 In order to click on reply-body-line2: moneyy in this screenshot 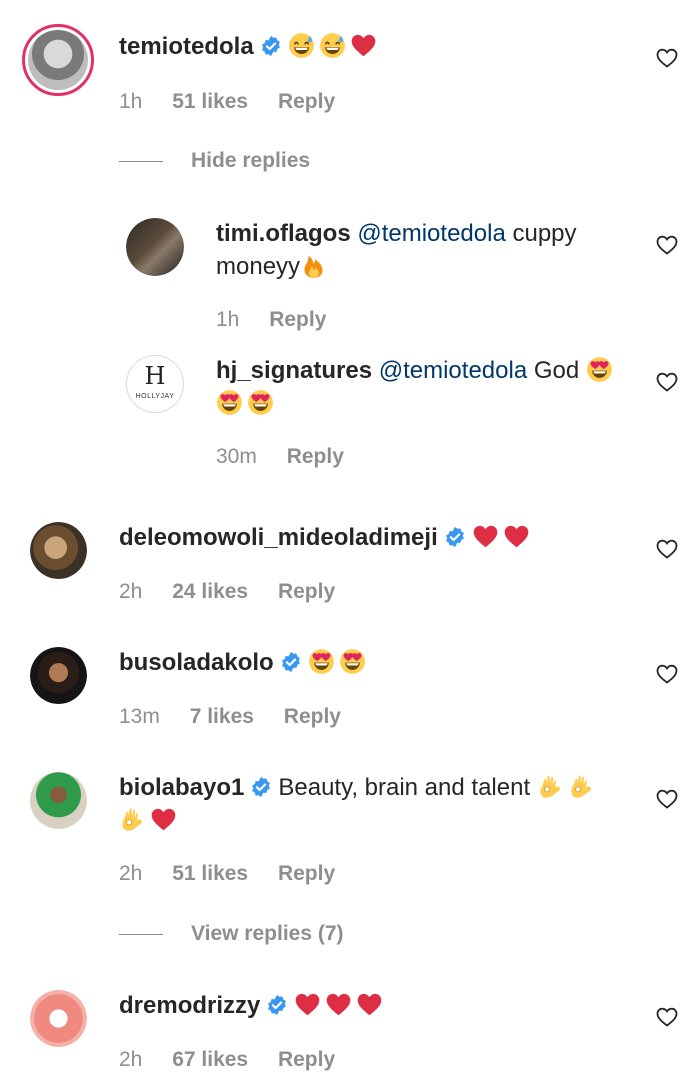, I will do `click(258, 266)`.